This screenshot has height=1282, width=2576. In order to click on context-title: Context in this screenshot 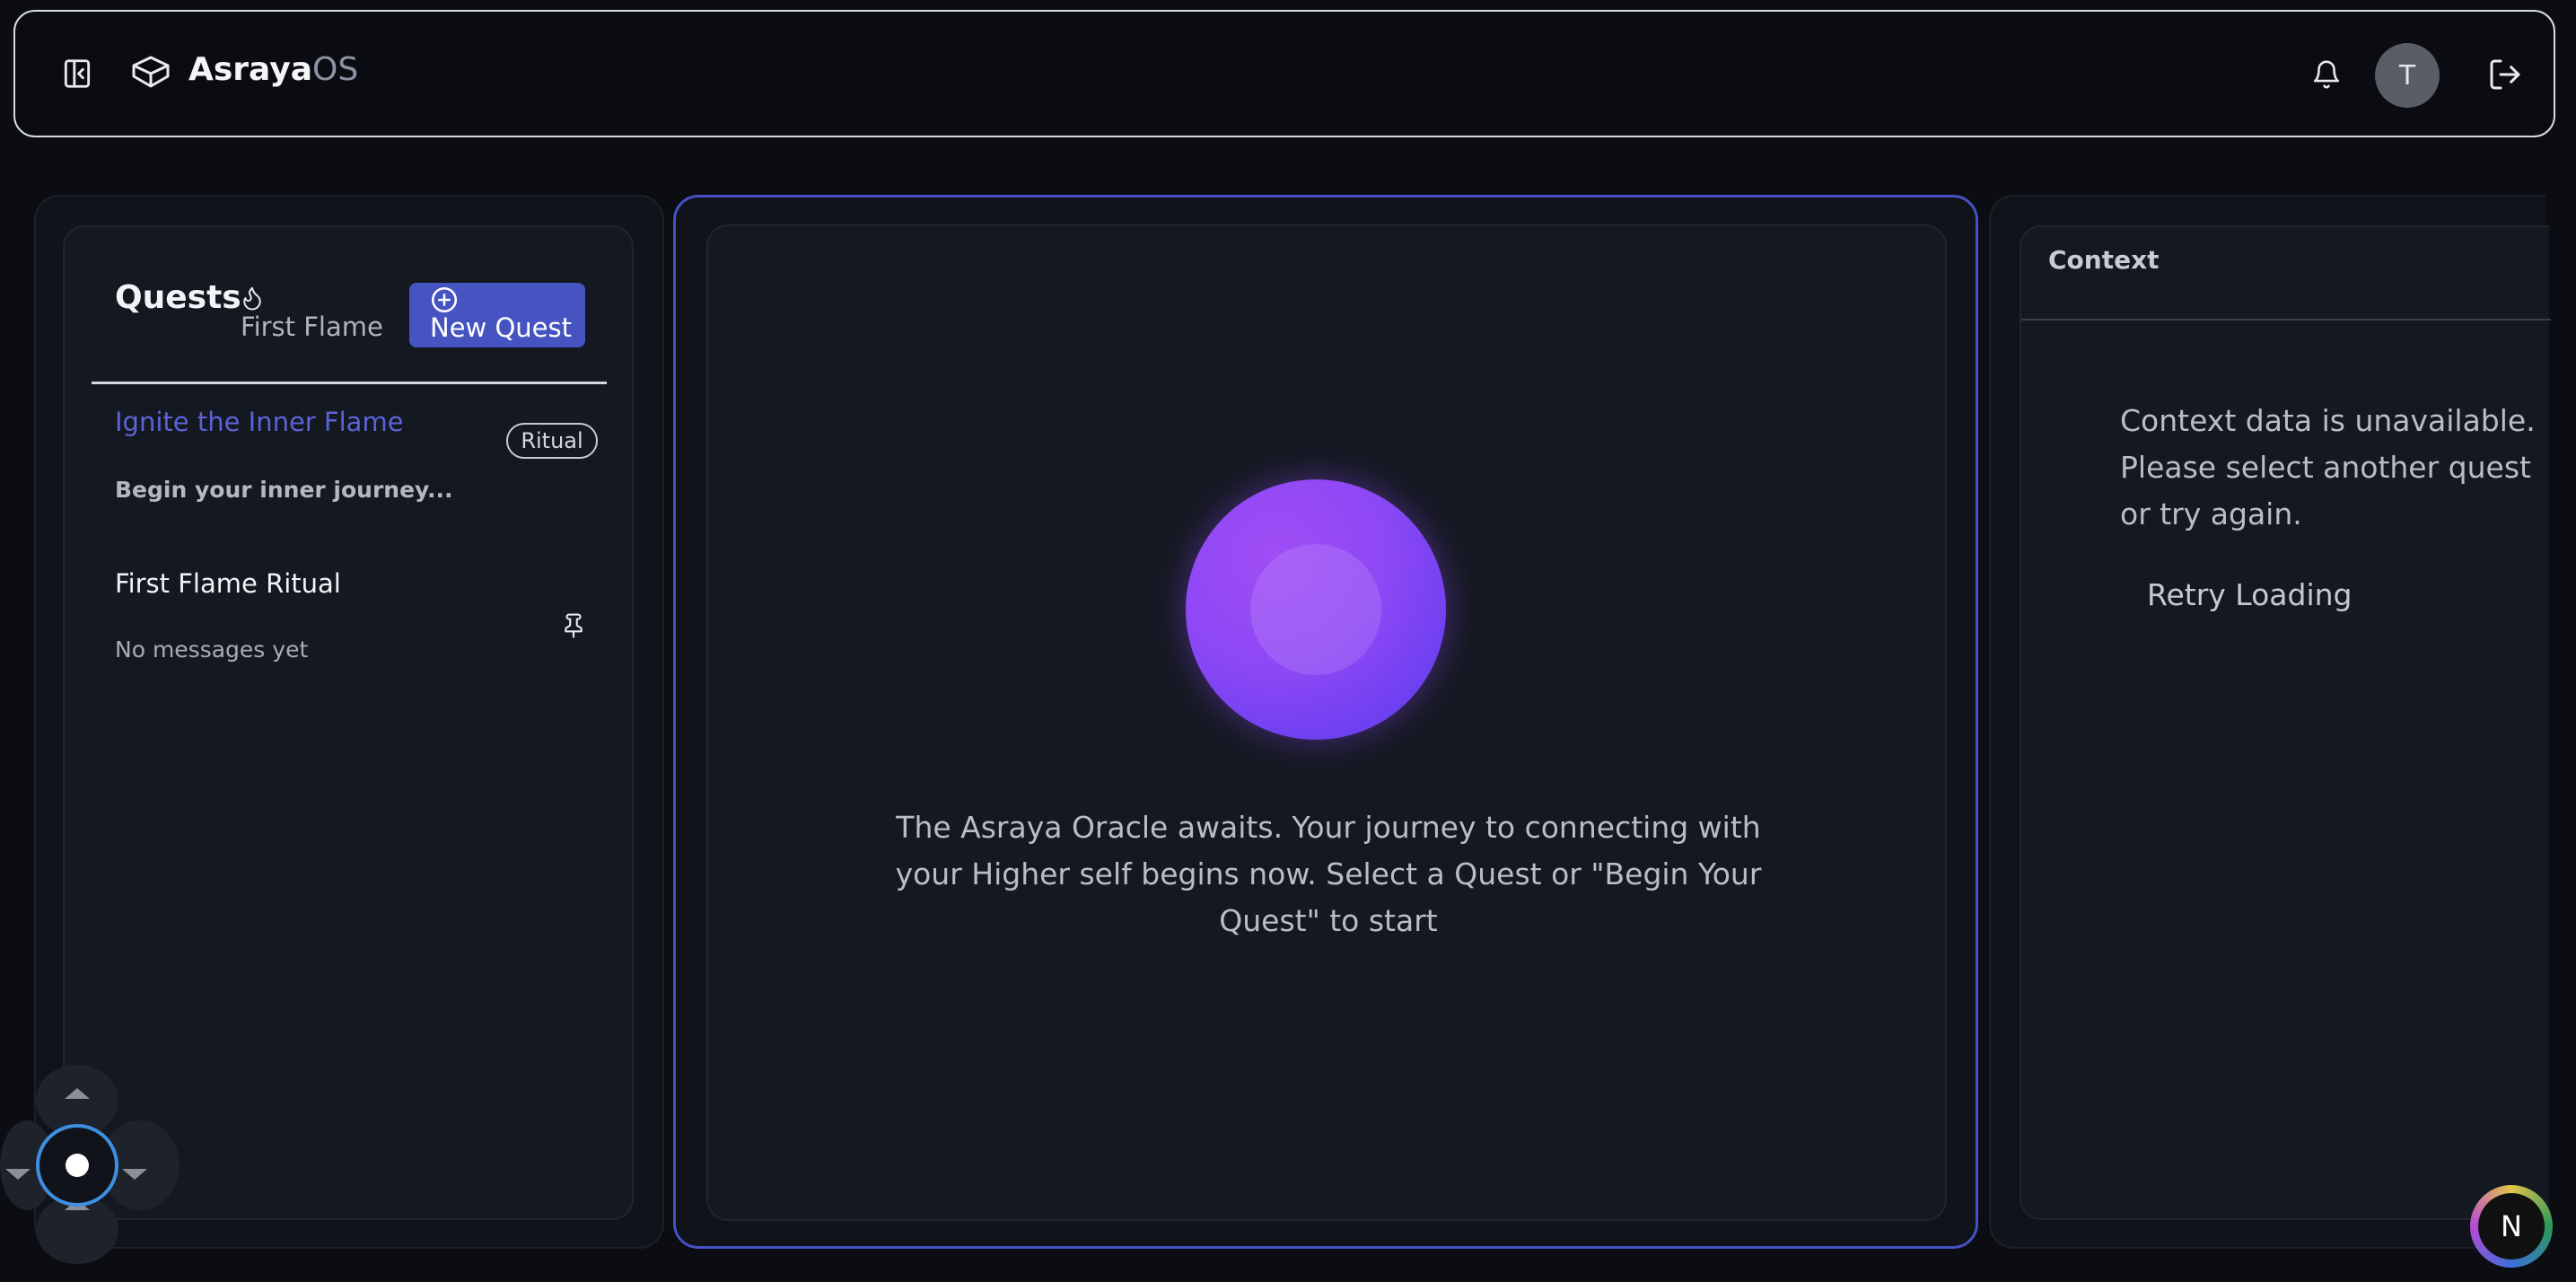, I will do `click(2104, 260)`.